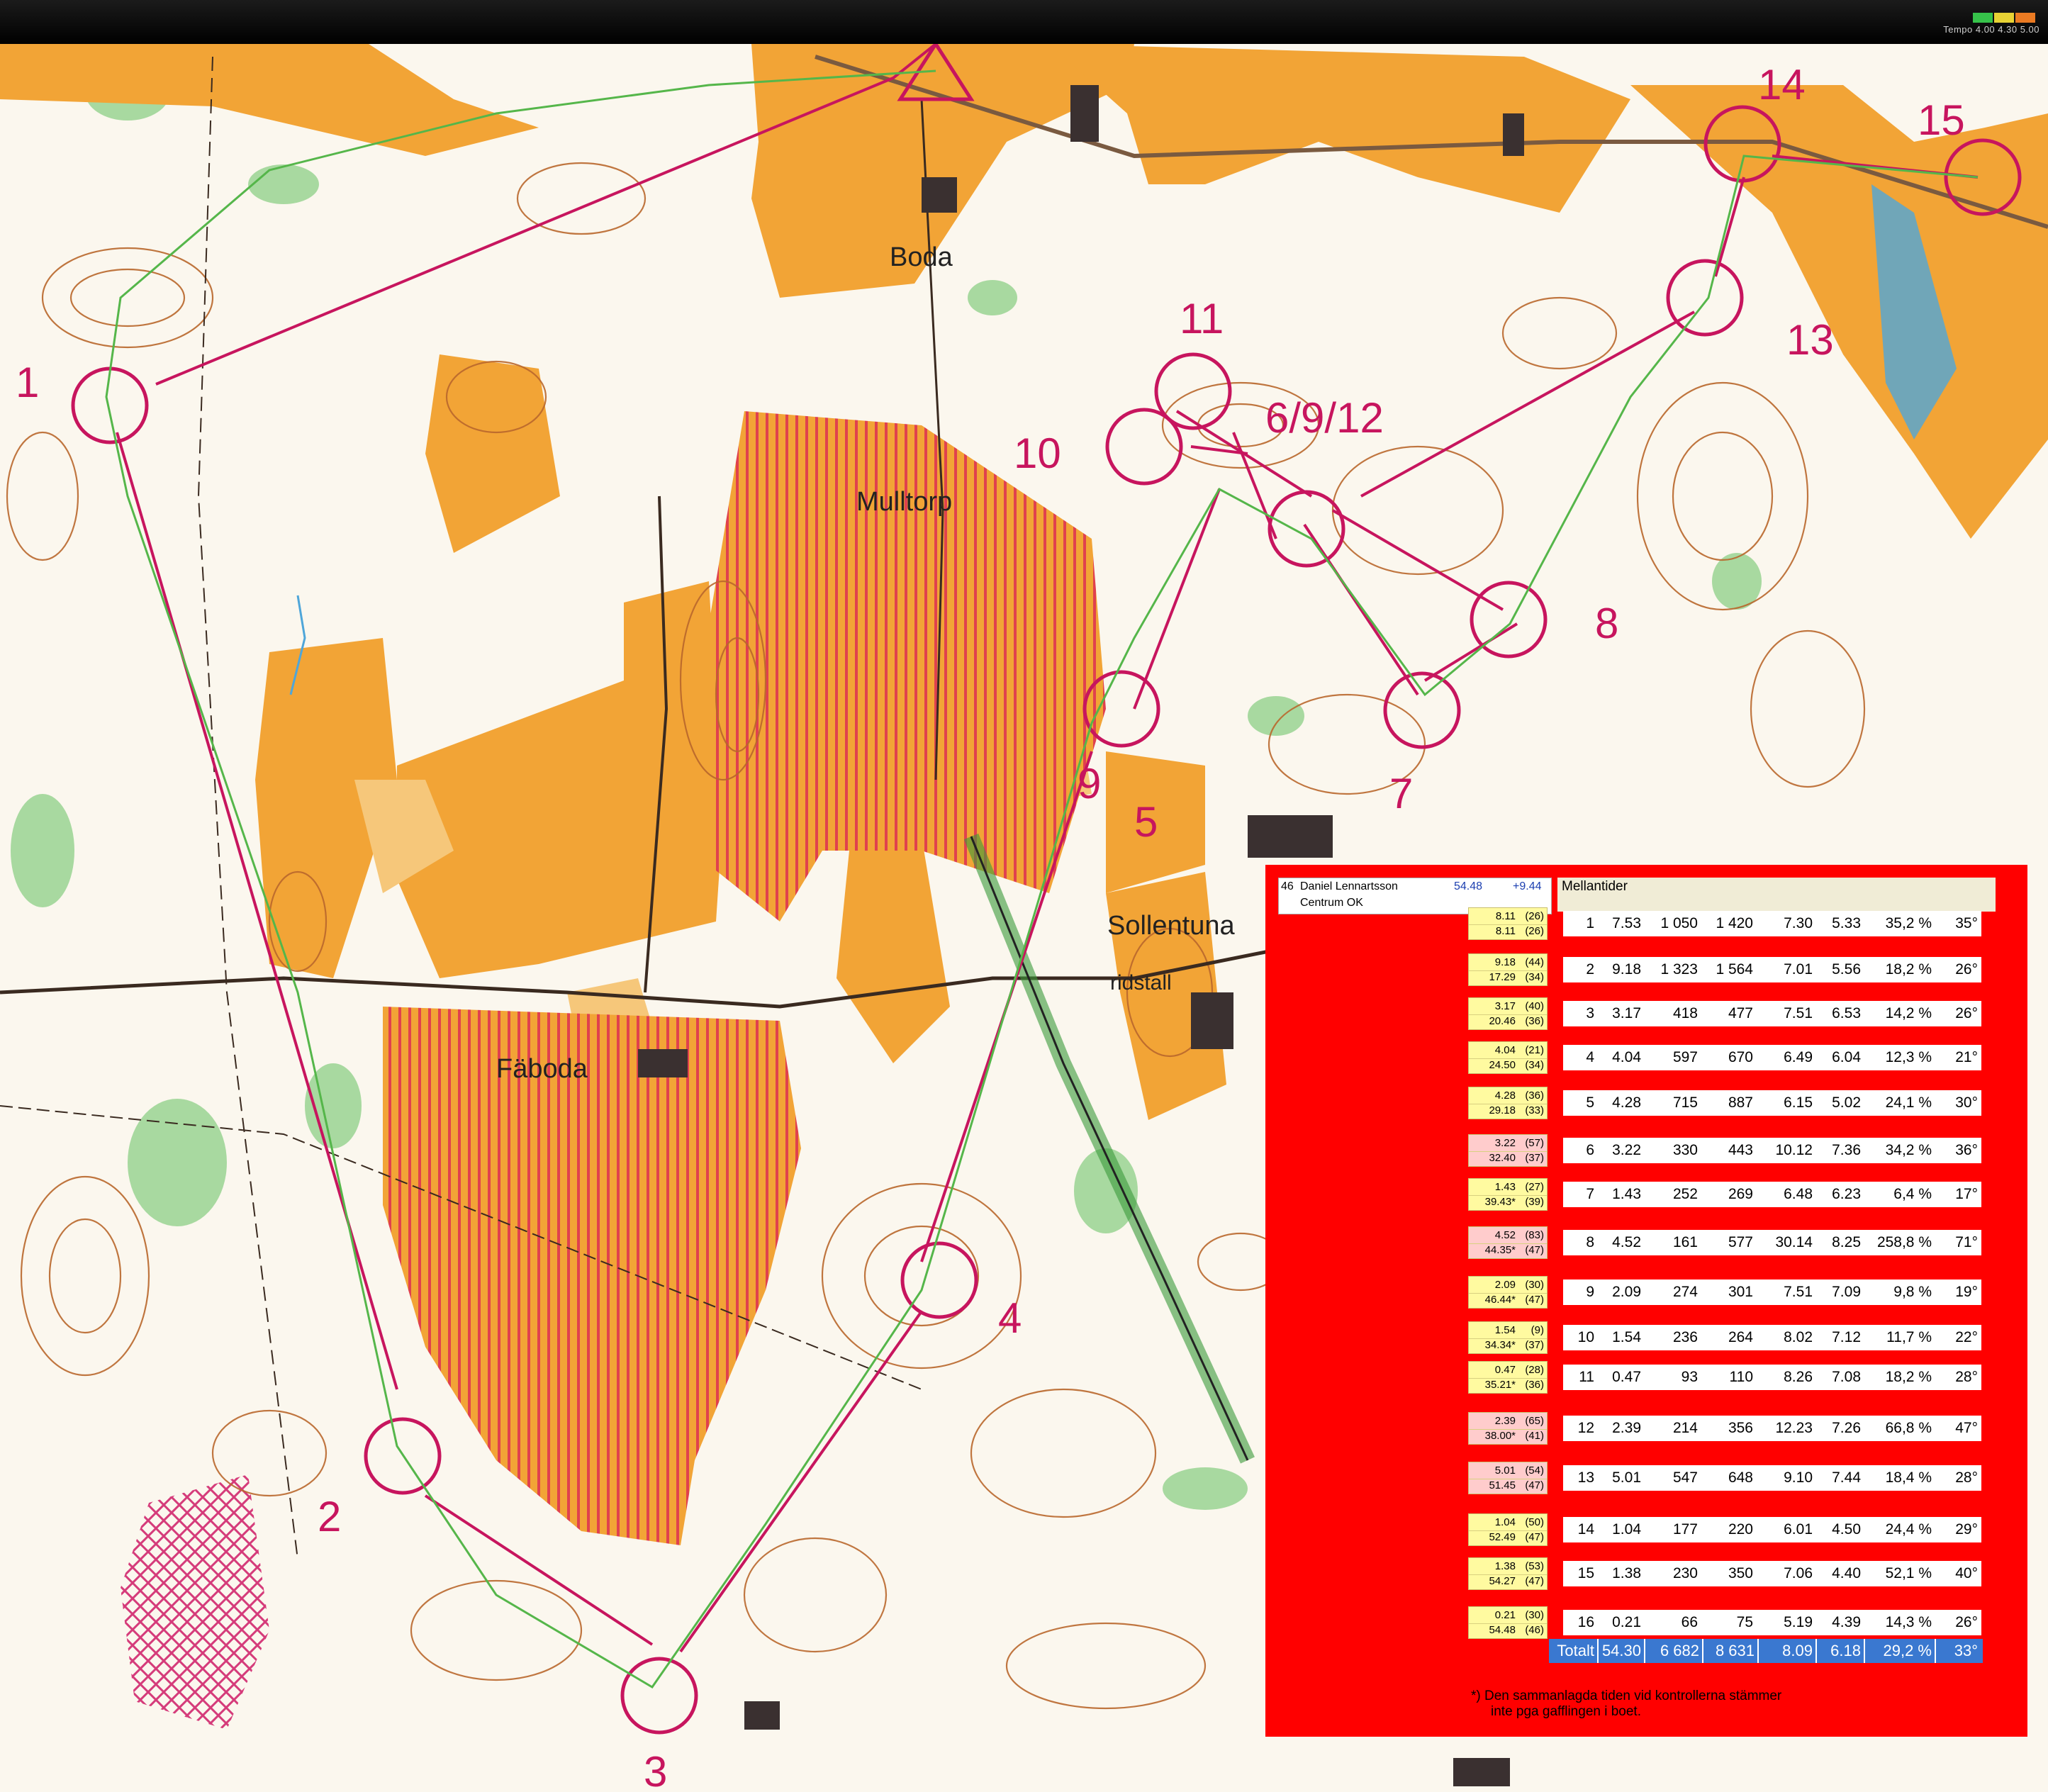  I want to click on cumulative-cell: 4.28 (36) 29.18 (33), so click(1508, 1103).